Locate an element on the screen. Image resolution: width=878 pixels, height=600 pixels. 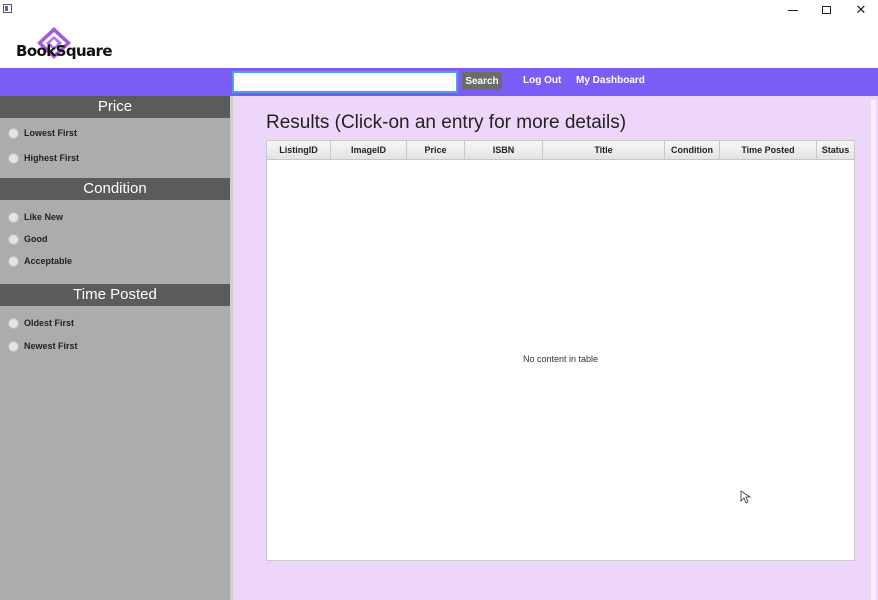
column-header-time-posted: Time Posted is located at coordinates (768, 150).